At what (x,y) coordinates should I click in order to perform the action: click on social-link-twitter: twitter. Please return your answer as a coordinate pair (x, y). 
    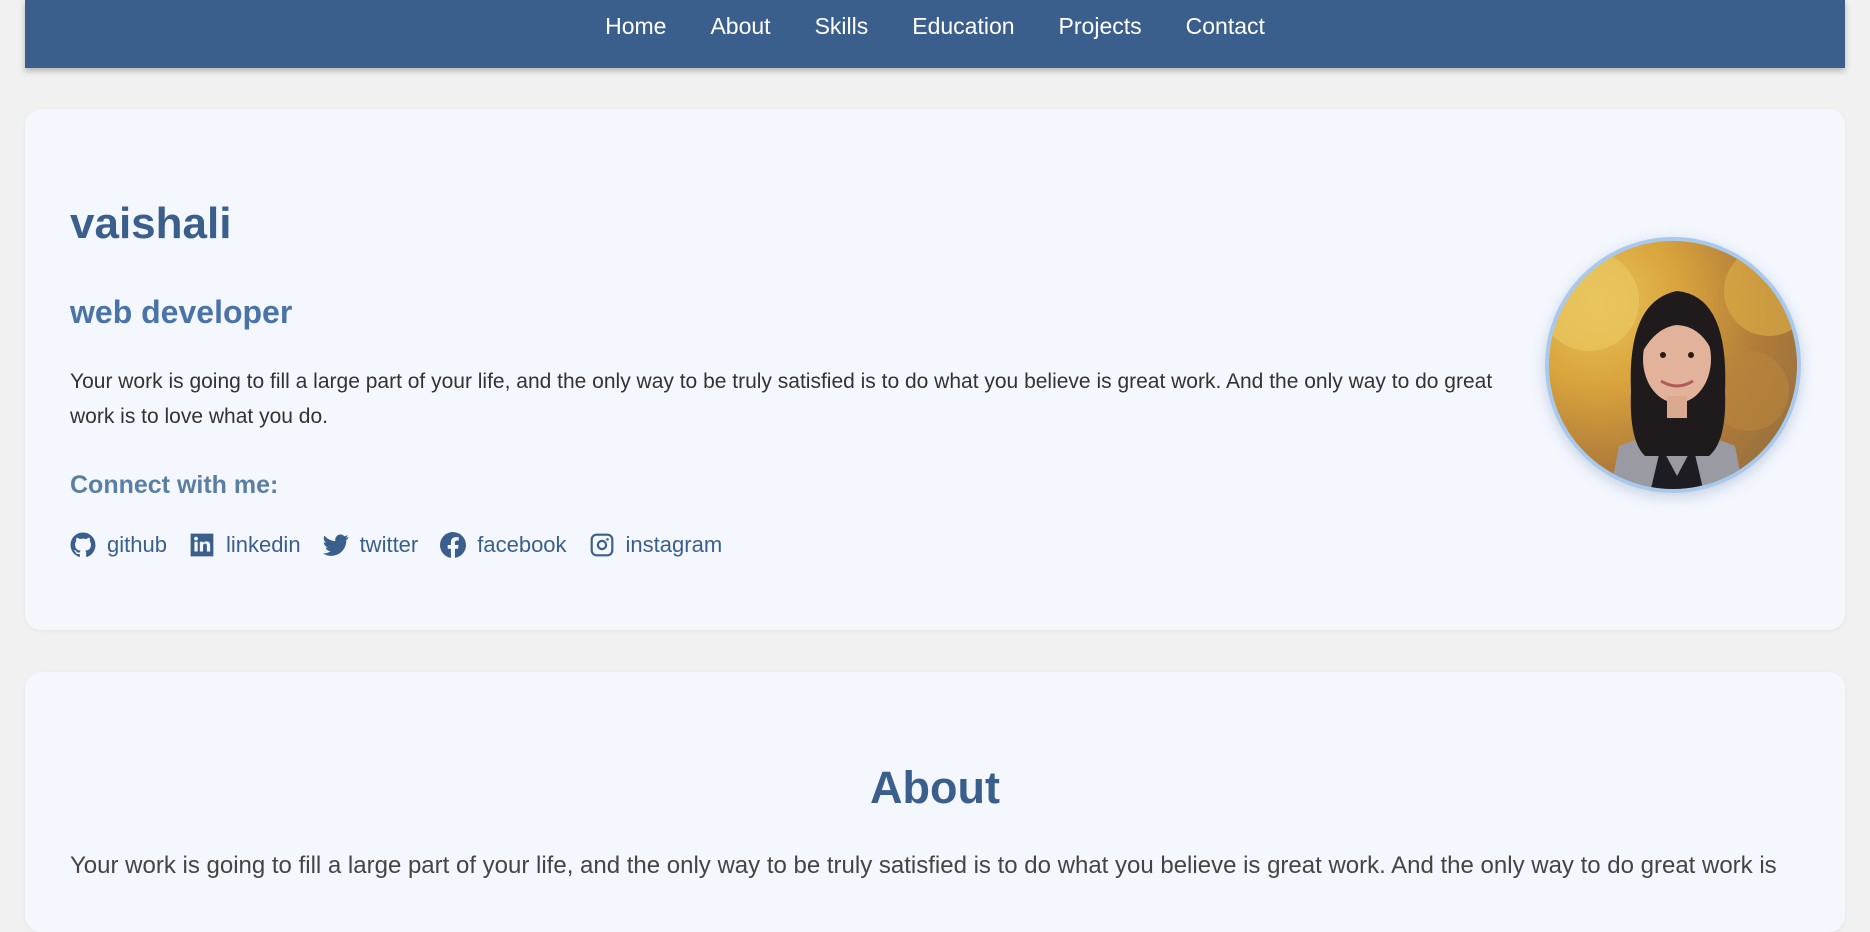
    Looking at the image, I should click on (370, 545).